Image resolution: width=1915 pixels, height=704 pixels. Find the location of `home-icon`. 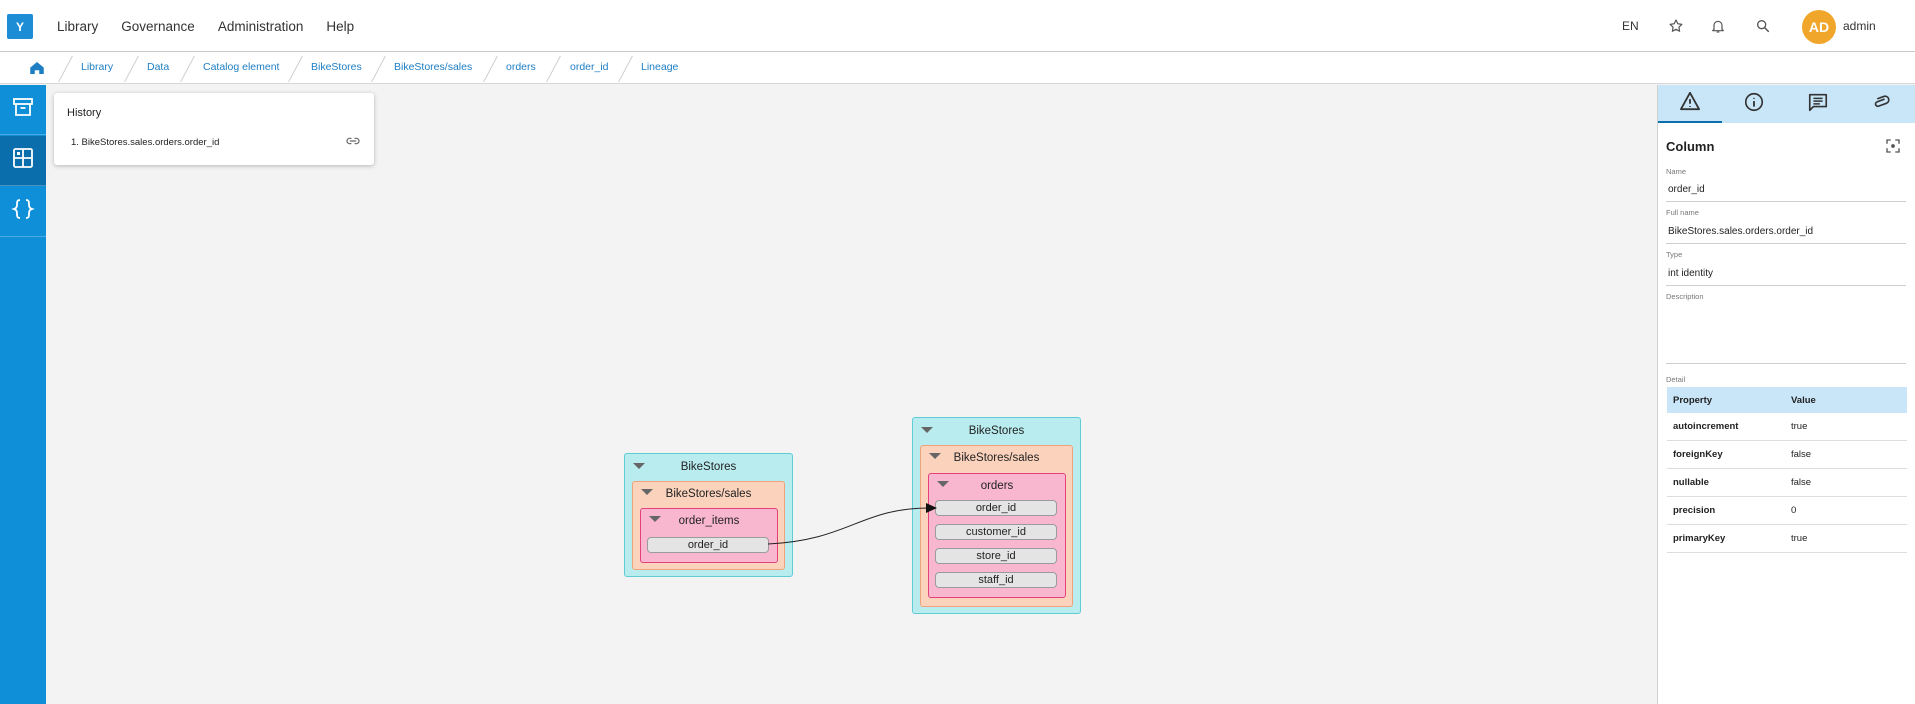

home-icon is located at coordinates (37, 68).